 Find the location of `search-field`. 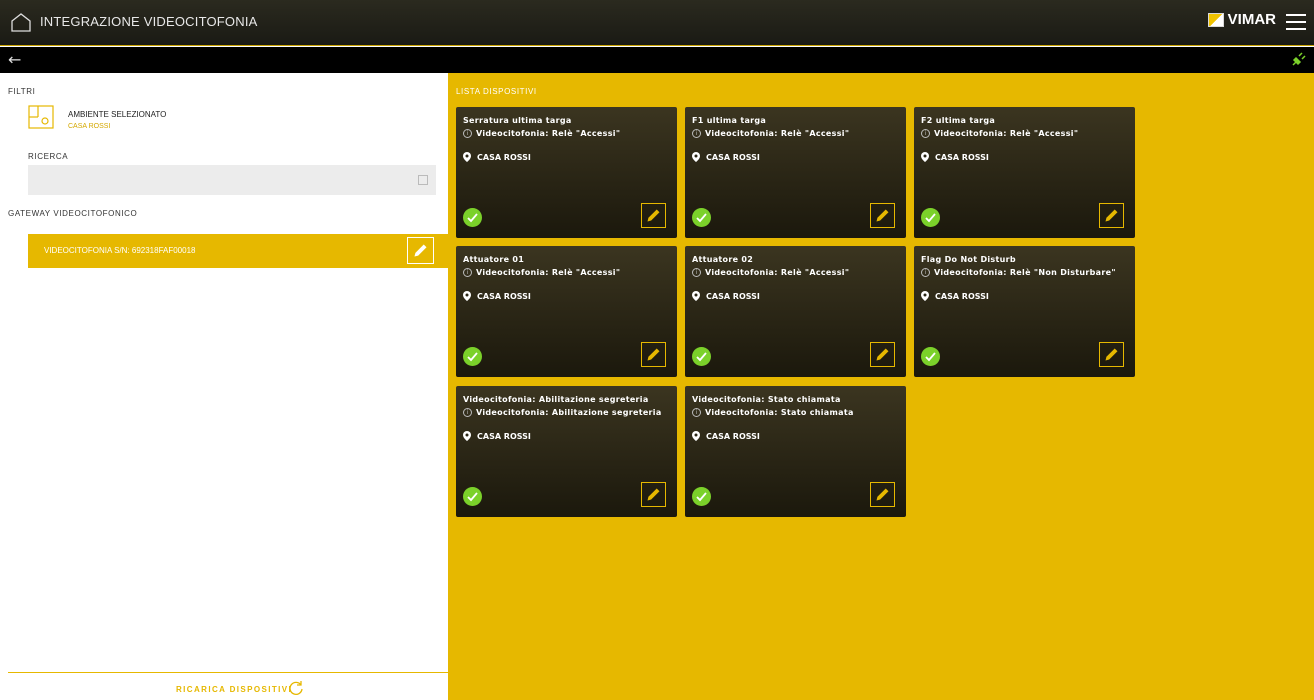

search-field is located at coordinates (232, 180).